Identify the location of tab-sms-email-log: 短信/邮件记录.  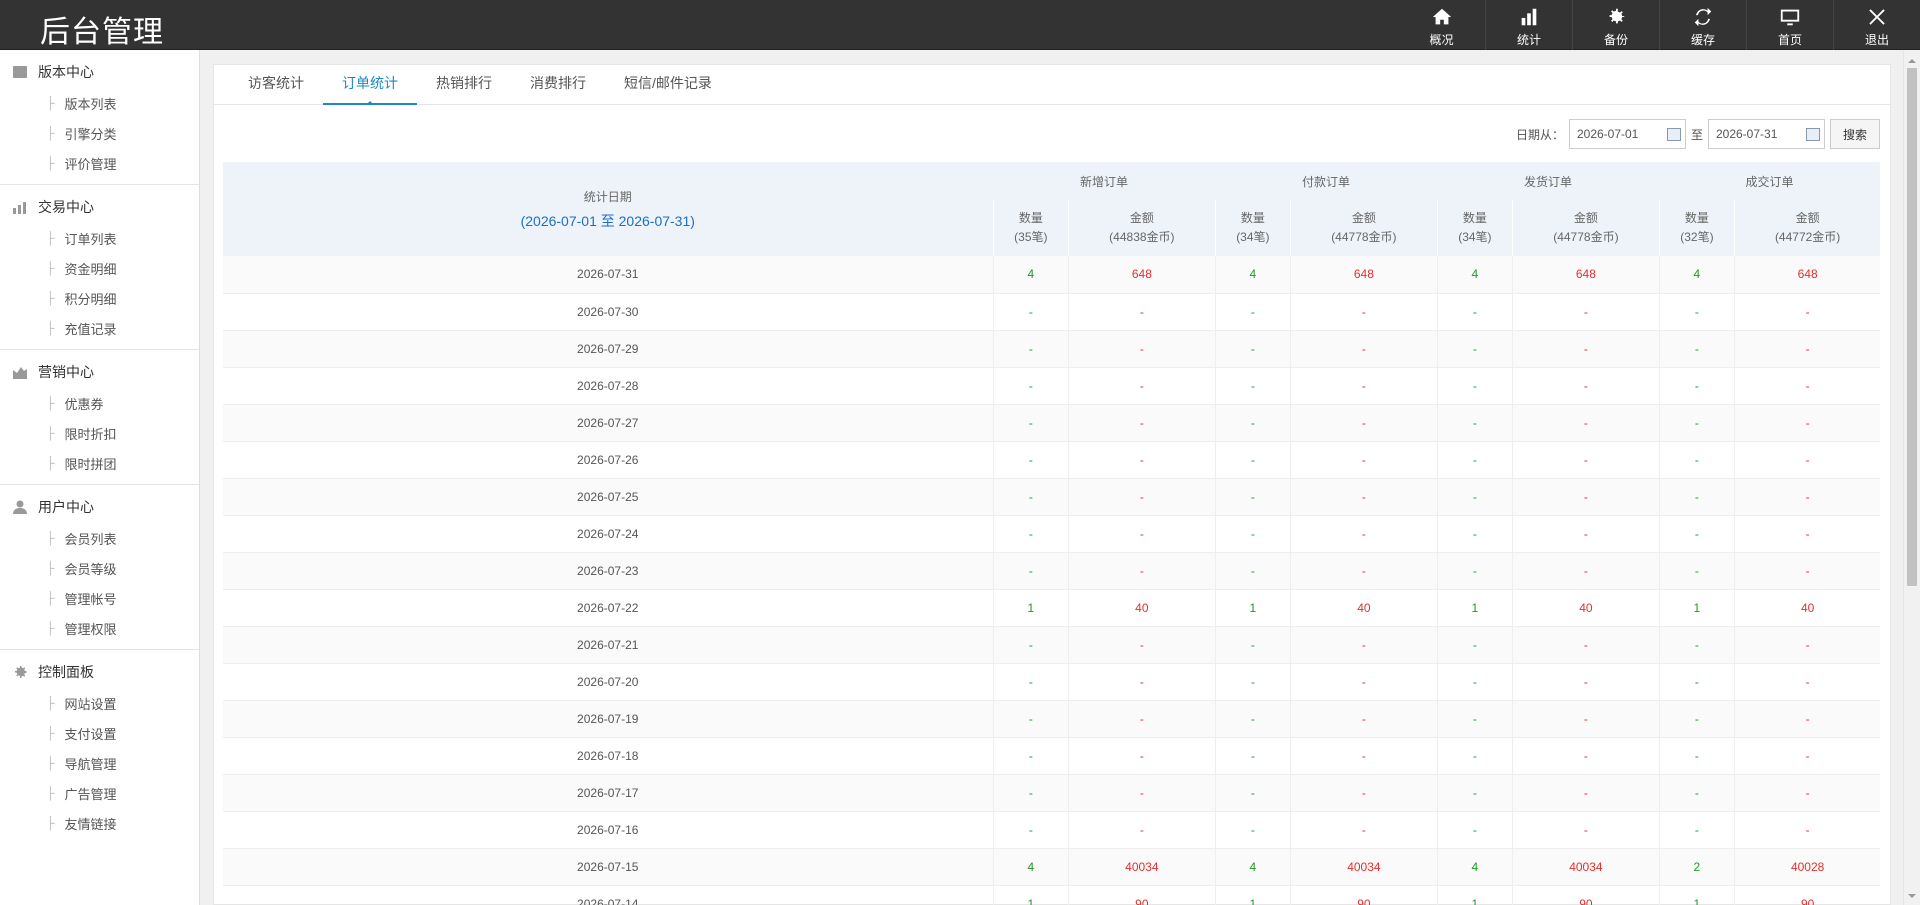
(668, 85).